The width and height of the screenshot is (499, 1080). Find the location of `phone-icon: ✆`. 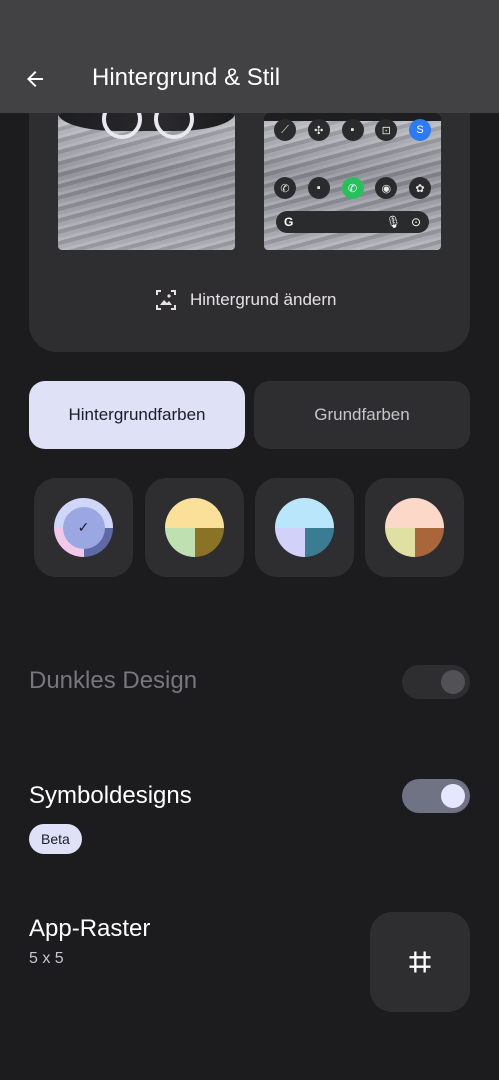

phone-icon: ✆ is located at coordinates (285, 188).